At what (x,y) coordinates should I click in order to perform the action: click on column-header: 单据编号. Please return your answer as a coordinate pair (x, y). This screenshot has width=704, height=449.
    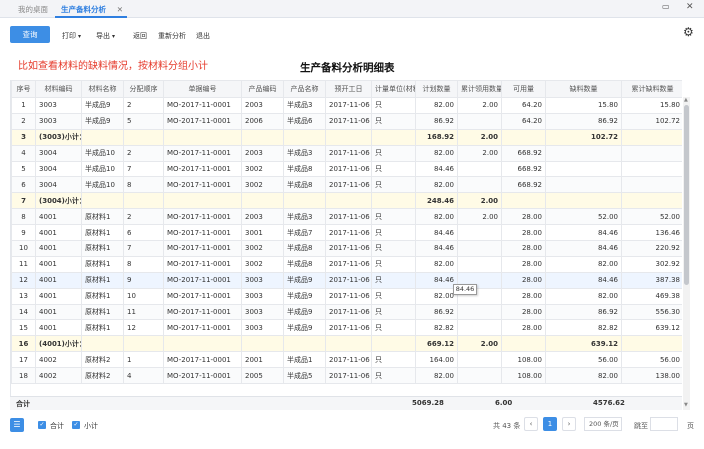
    Looking at the image, I should click on (202, 89).